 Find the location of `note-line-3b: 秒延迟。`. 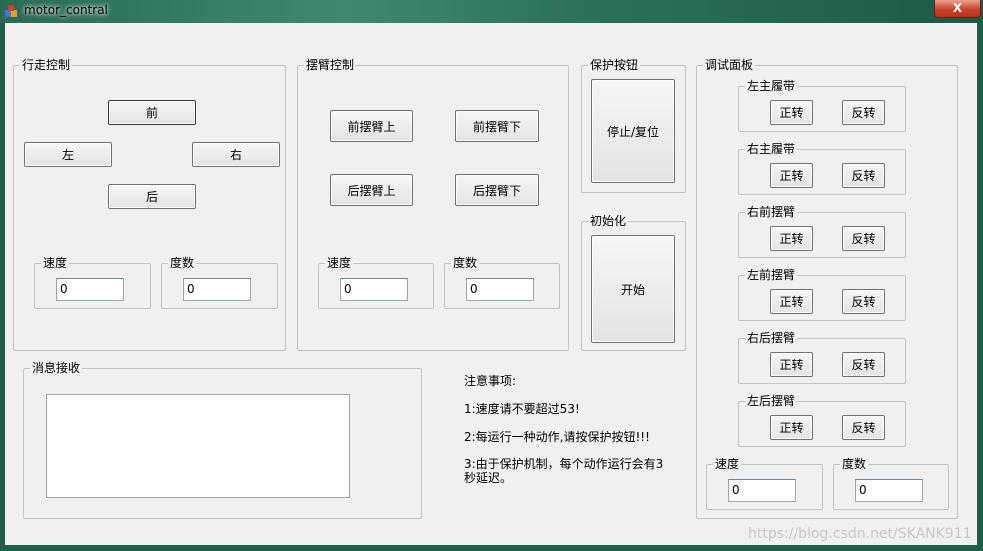

note-line-3b: 秒延迟。 is located at coordinates (488, 478).